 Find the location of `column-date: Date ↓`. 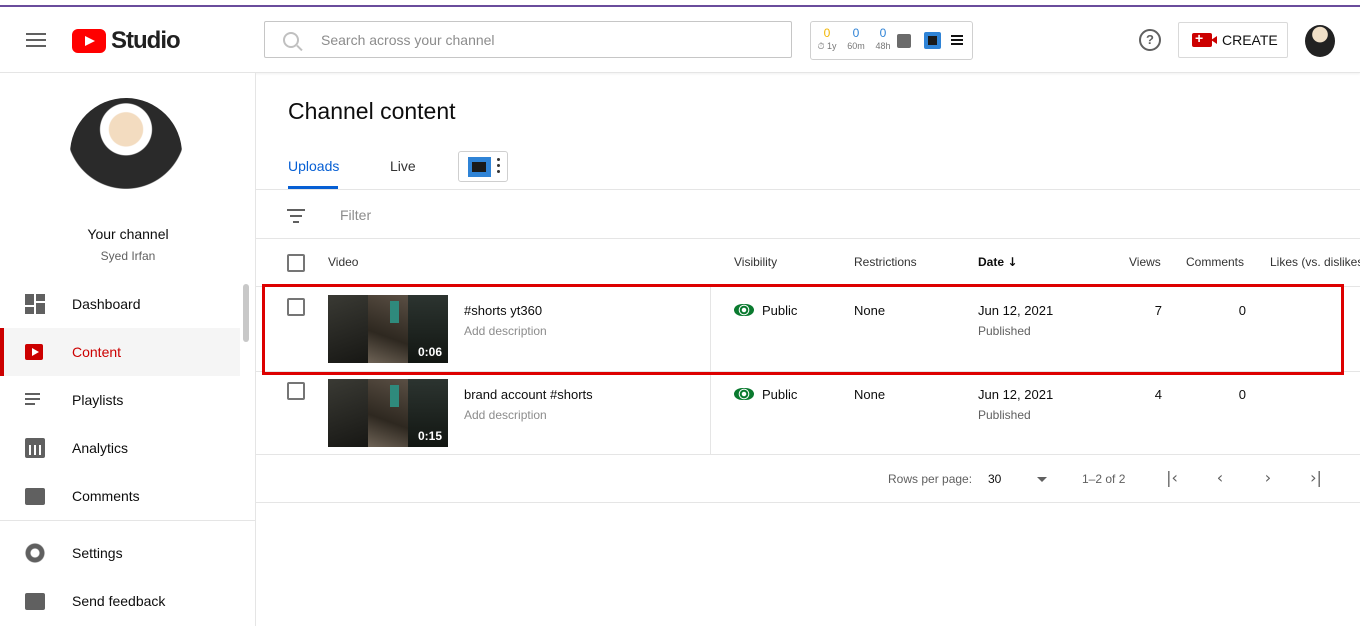

column-date: Date ↓ is located at coordinates (997, 262).